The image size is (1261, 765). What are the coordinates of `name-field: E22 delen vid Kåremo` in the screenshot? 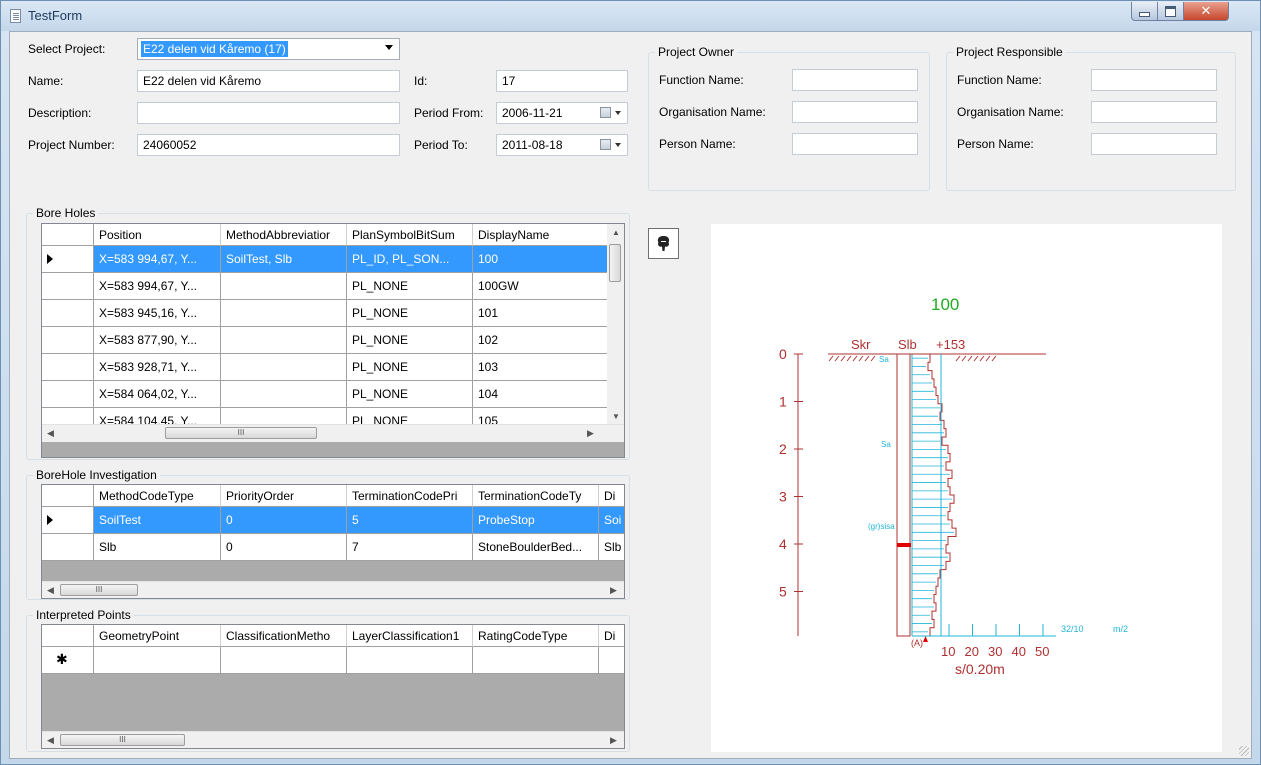 It's located at (268, 81).